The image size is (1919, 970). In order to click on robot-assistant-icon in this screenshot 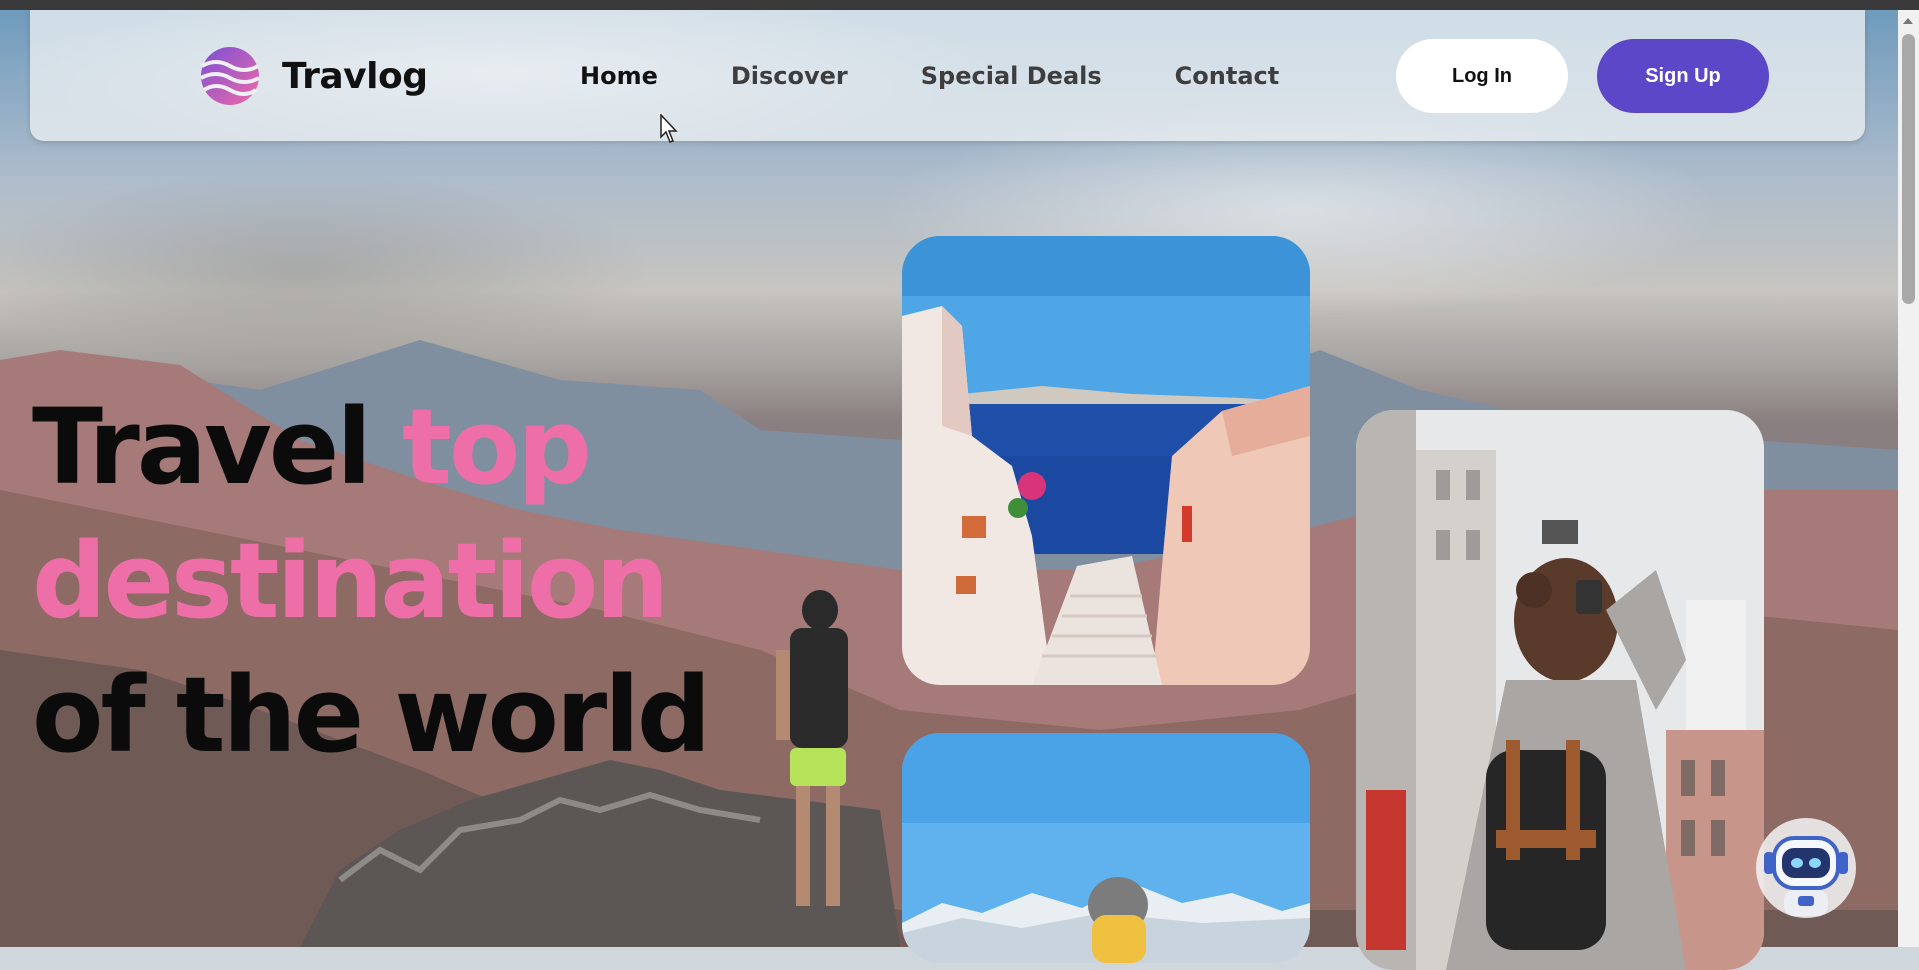, I will do `click(1806, 868)`.